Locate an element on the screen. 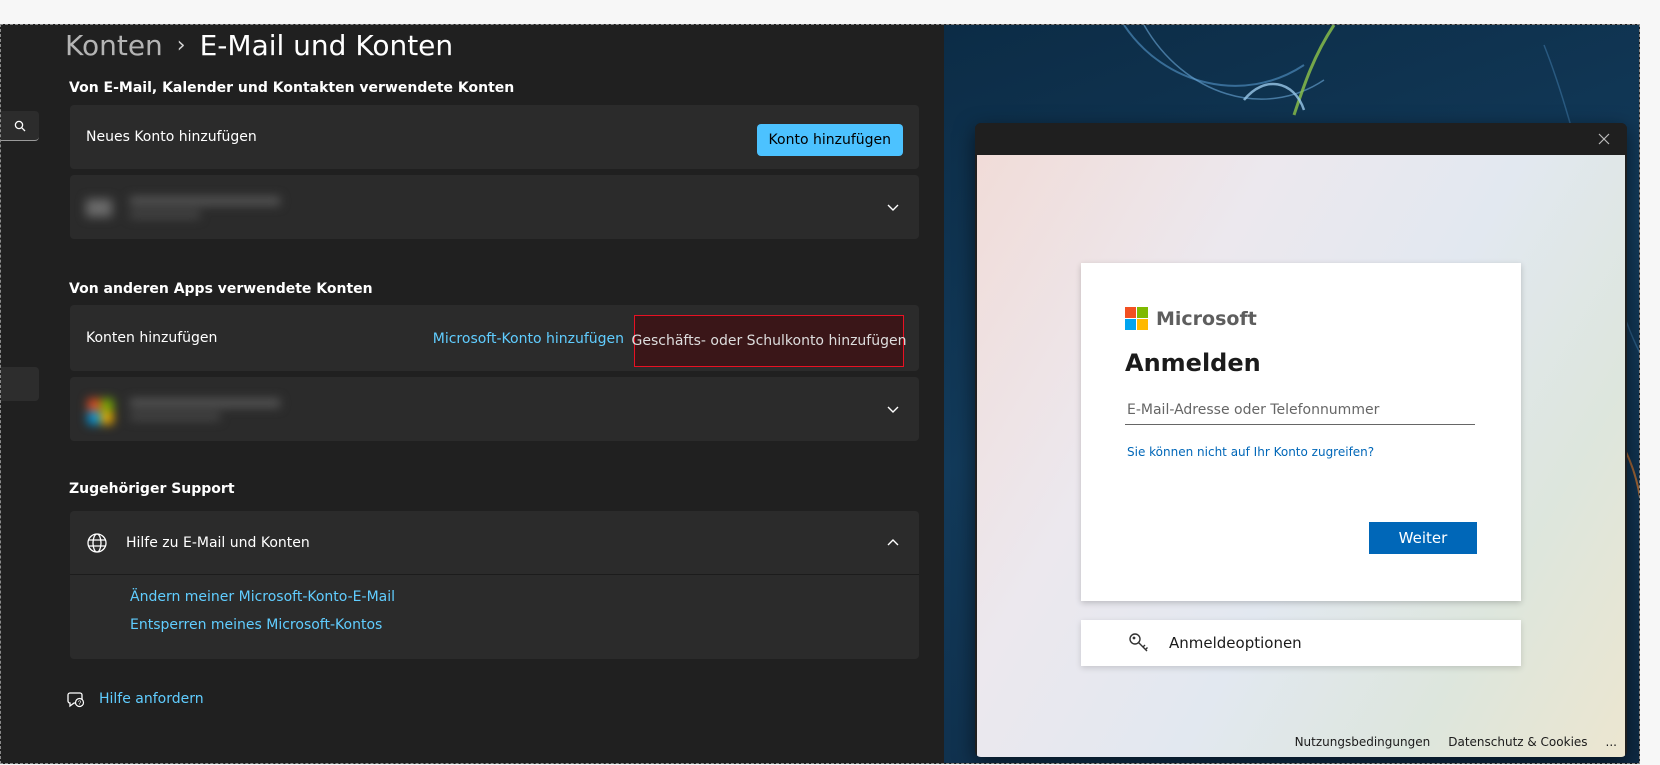 Image resolution: width=1660 pixels, height=765 pixels. signin-options-label: Anmeldeoptionen is located at coordinates (1235, 643).